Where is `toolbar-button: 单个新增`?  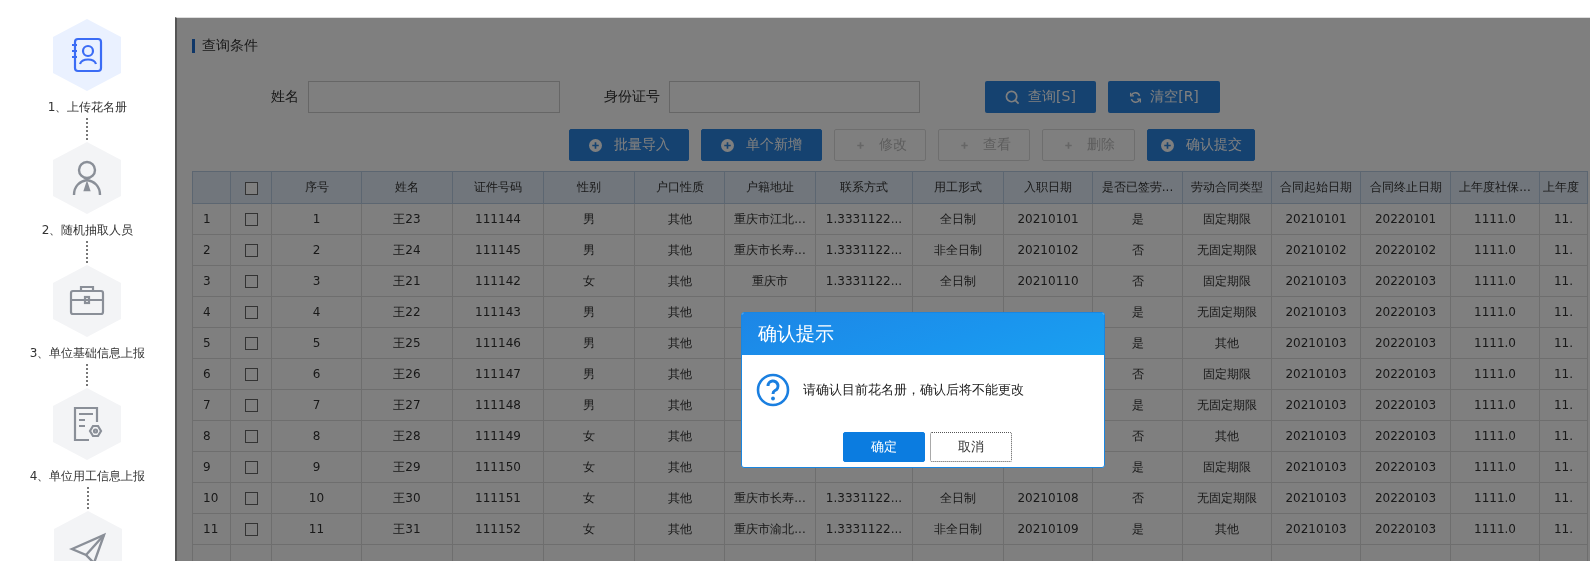
toolbar-button: 单个新增 is located at coordinates (761, 145).